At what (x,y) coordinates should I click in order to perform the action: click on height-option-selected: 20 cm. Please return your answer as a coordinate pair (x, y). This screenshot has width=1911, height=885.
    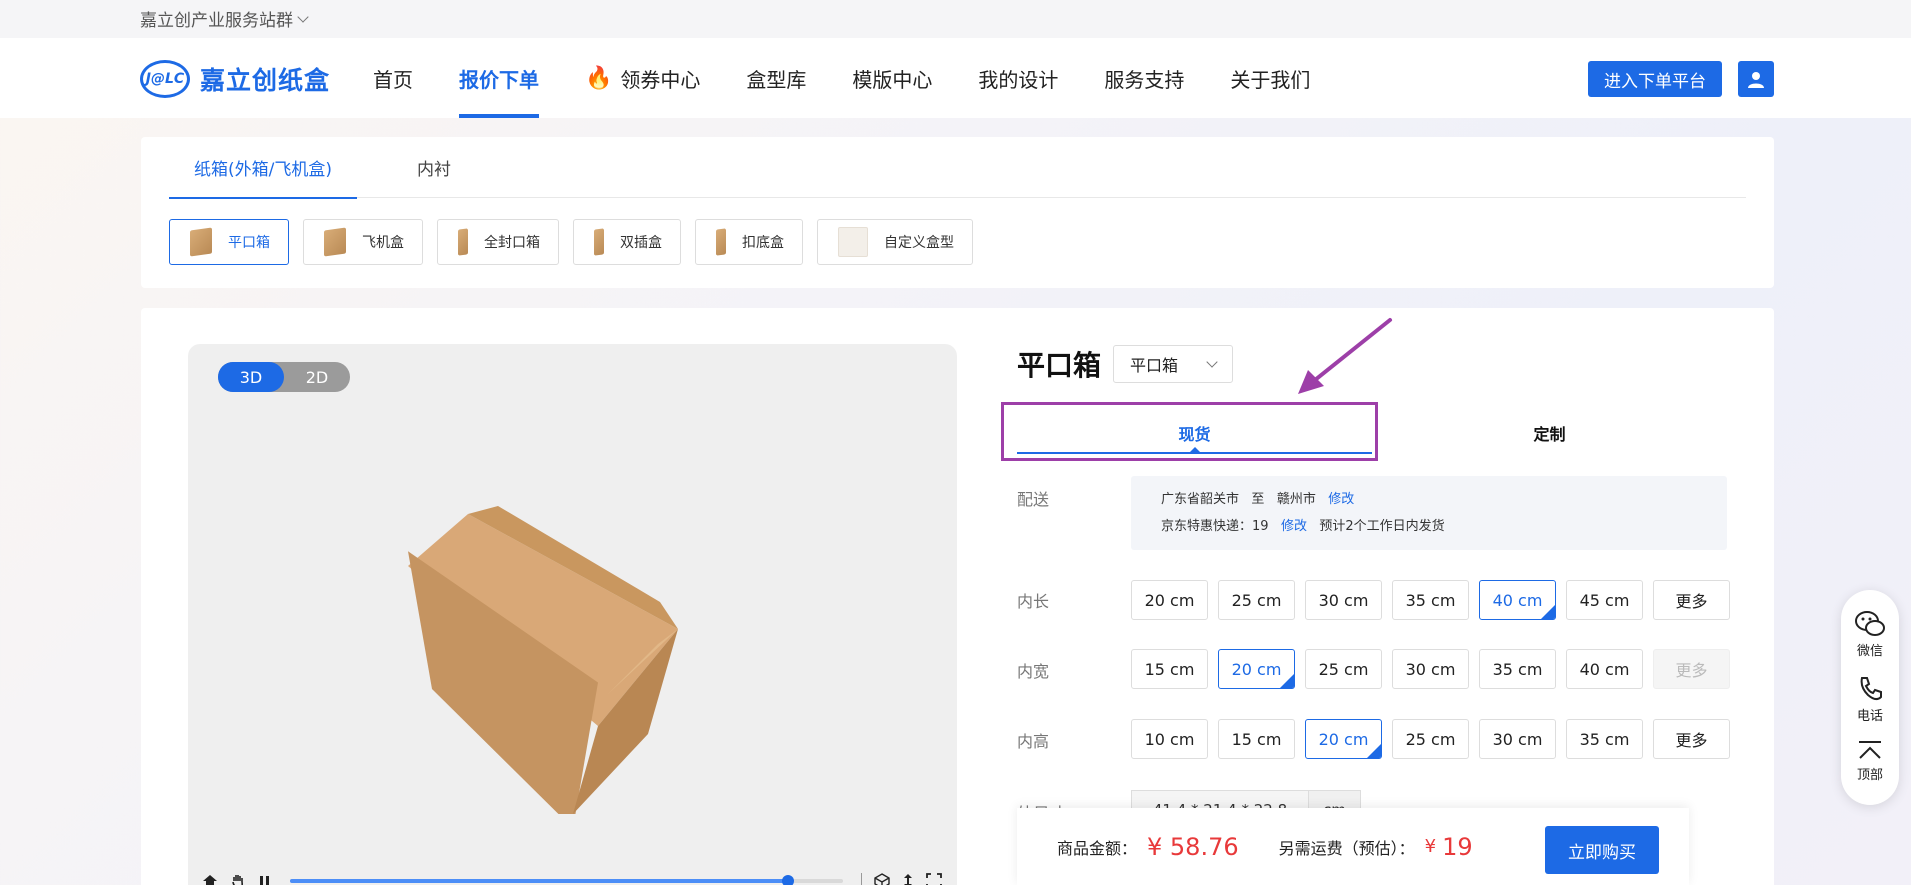
    Looking at the image, I should click on (1343, 739).